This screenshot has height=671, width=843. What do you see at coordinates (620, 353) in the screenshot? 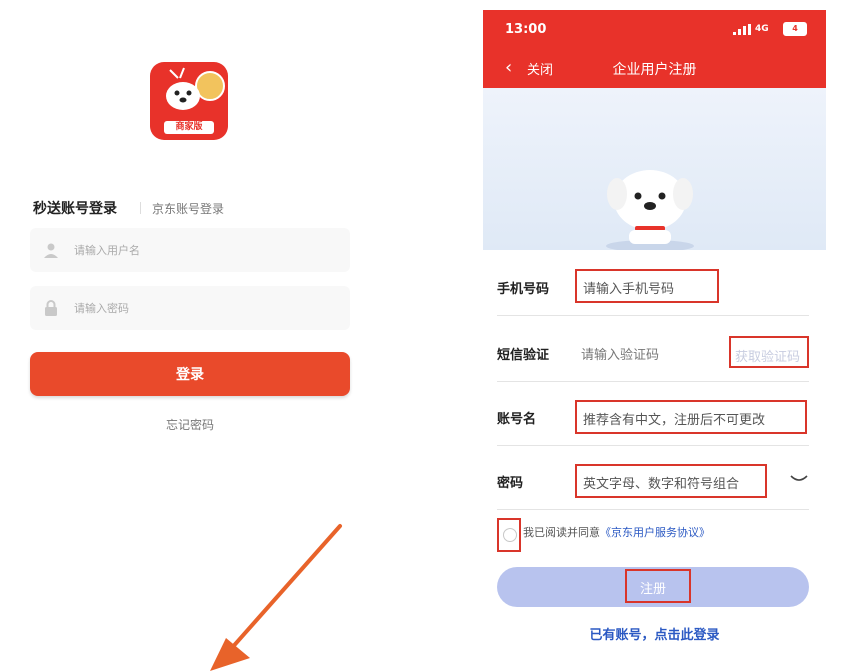
I see `sms-input: 请输入验证码` at bounding box center [620, 353].